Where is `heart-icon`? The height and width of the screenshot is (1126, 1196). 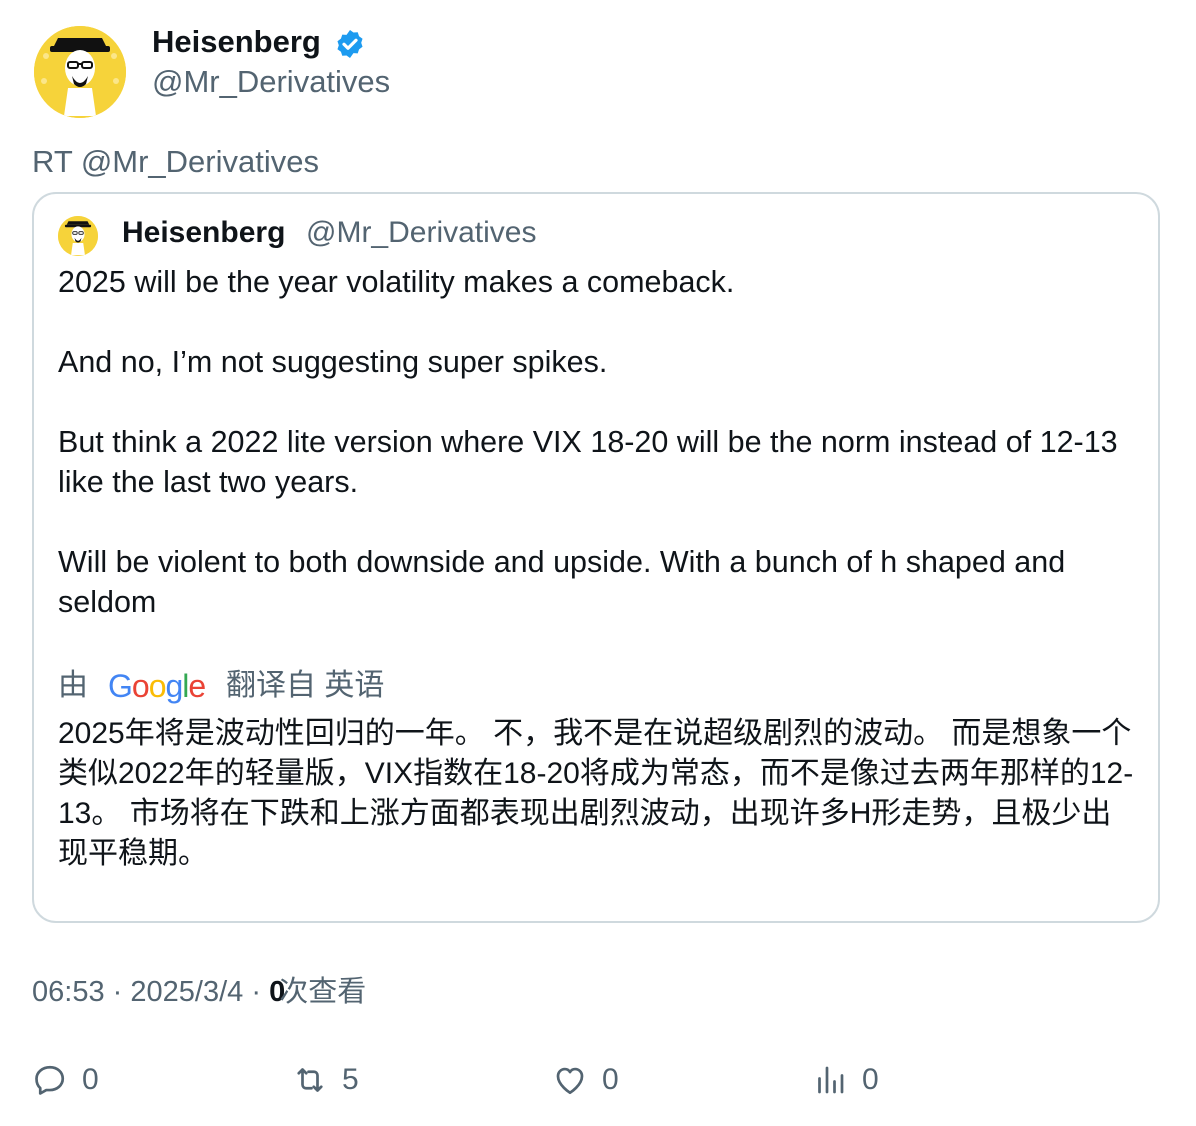 heart-icon is located at coordinates (570, 1081).